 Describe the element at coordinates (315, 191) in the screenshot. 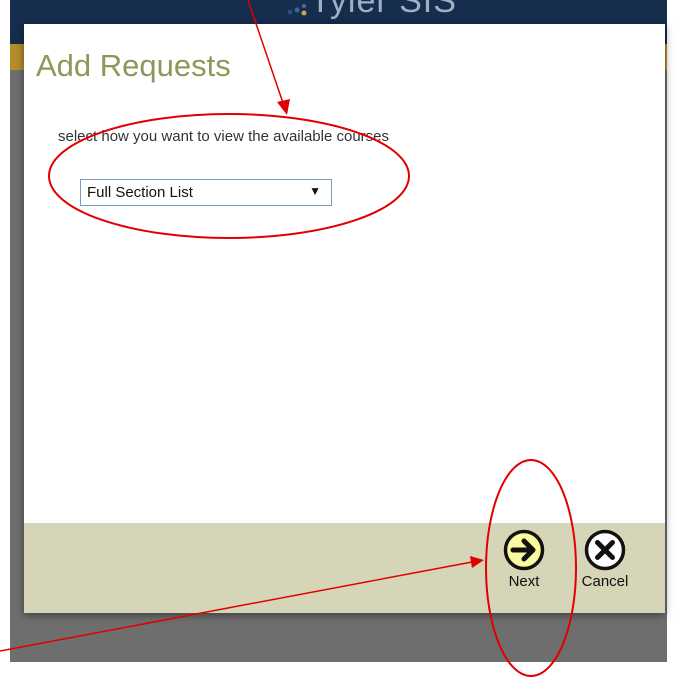

I see `triangle-down-icon: ▼` at that location.